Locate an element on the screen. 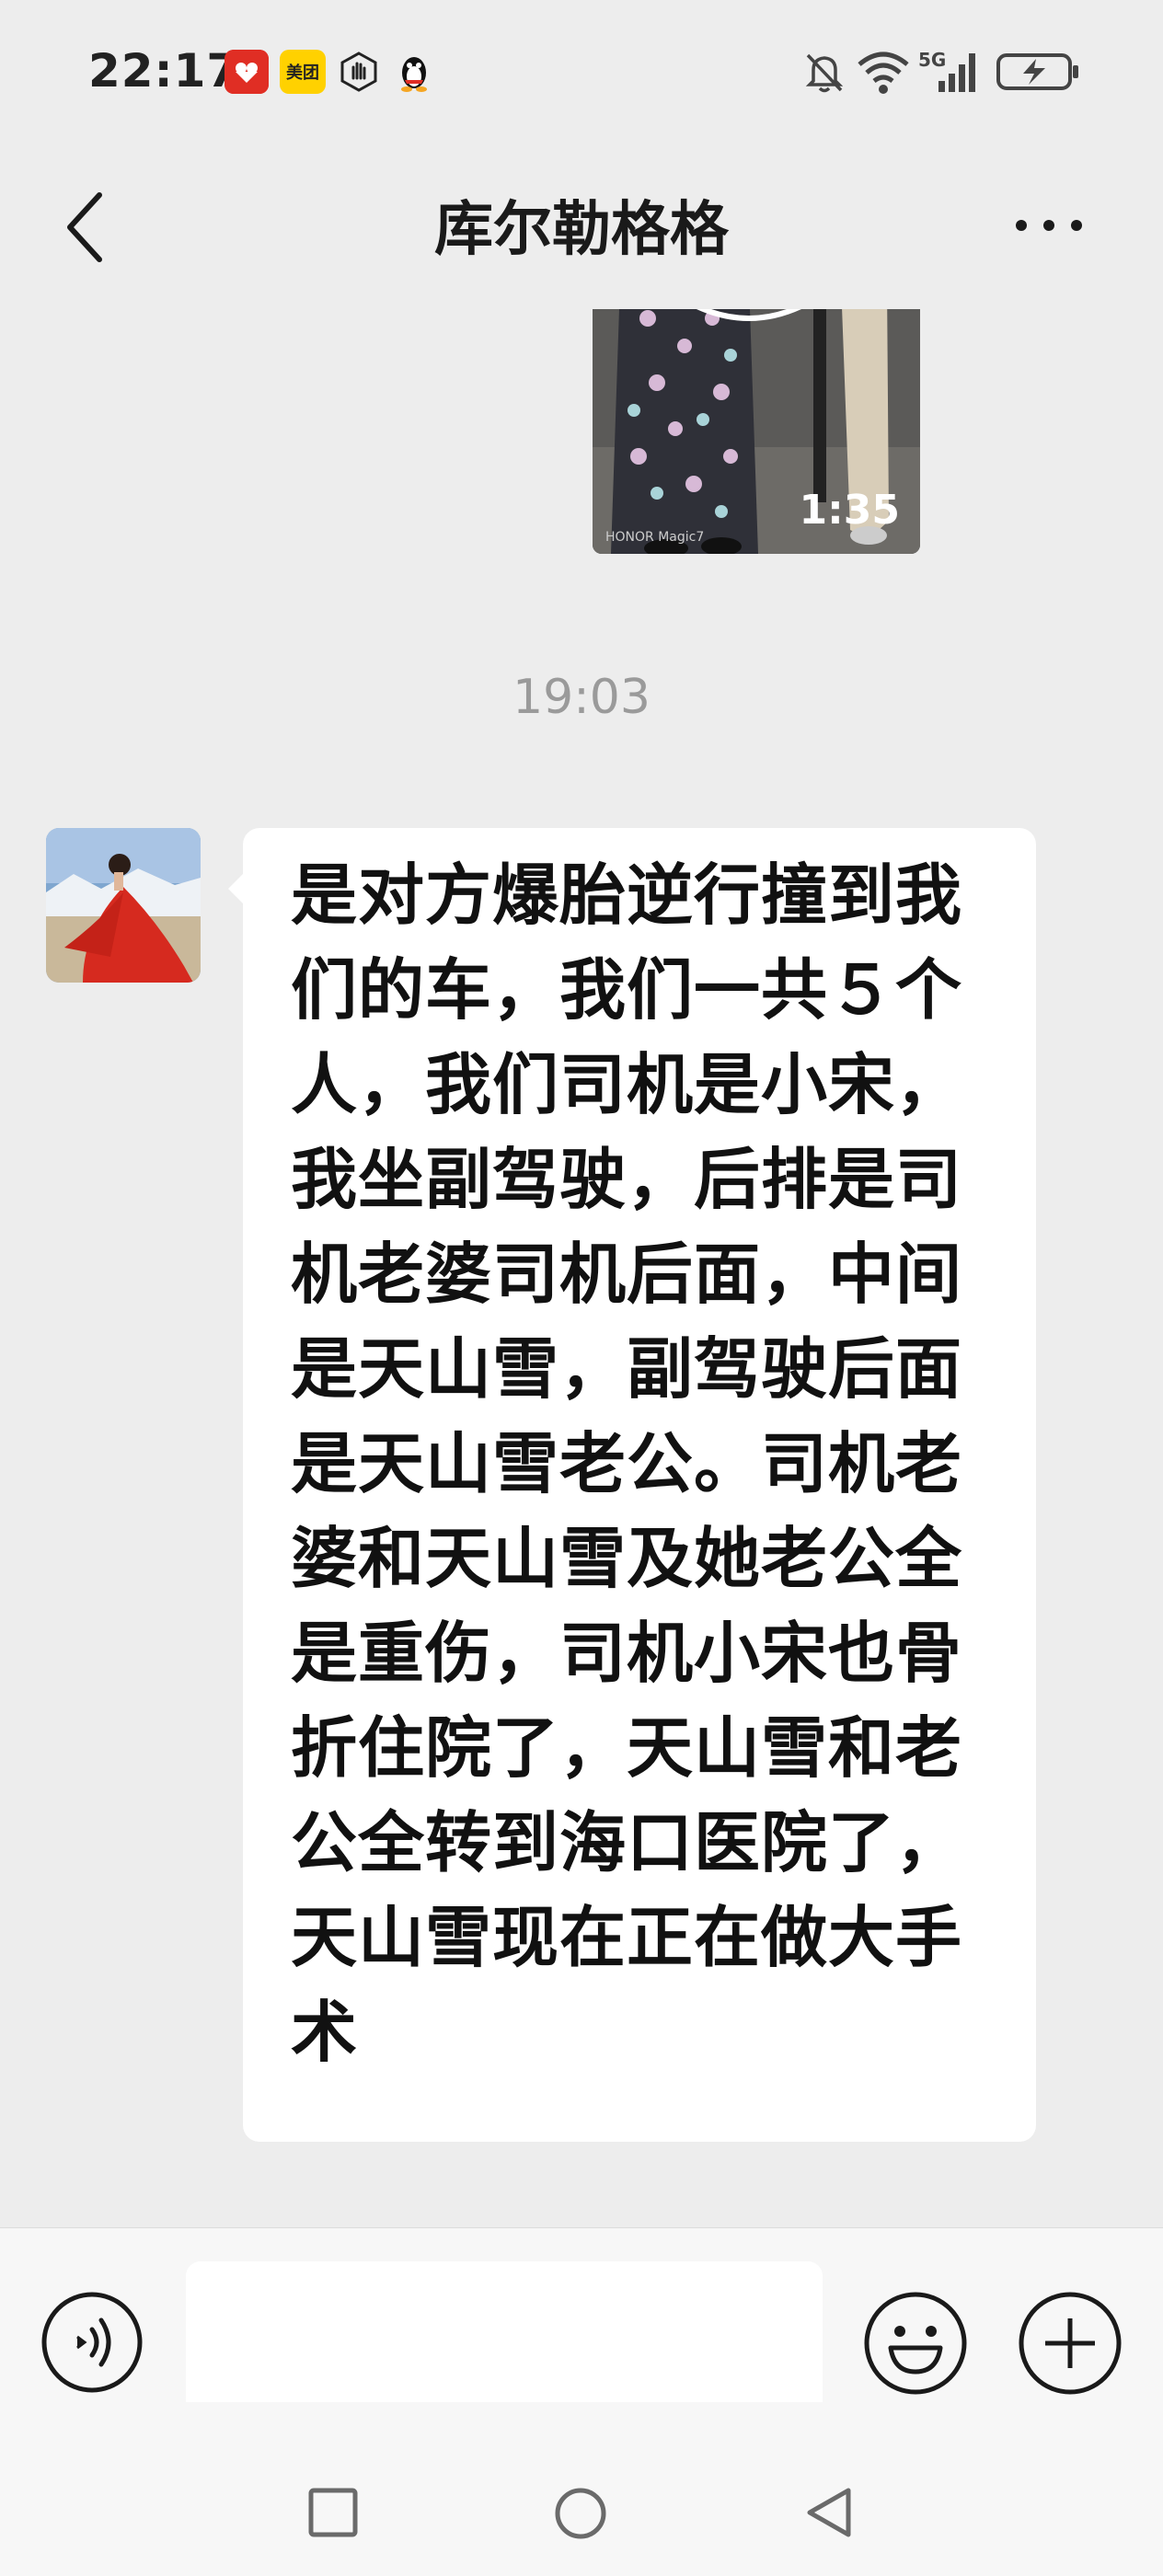 Image resolution: width=1163 pixels, height=2576 pixels. message-line: 们的车，我们一共５个 is located at coordinates (627, 990).